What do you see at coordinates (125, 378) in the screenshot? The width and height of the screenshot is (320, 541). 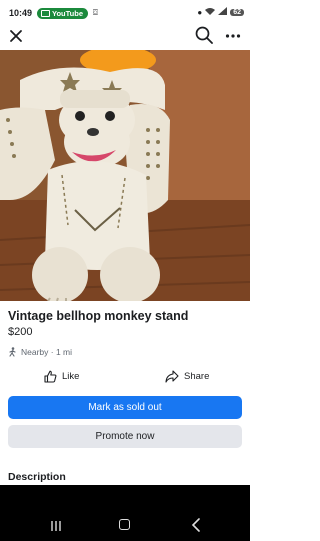 I see `action-row: Like Share` at bounding box center [125, 378].